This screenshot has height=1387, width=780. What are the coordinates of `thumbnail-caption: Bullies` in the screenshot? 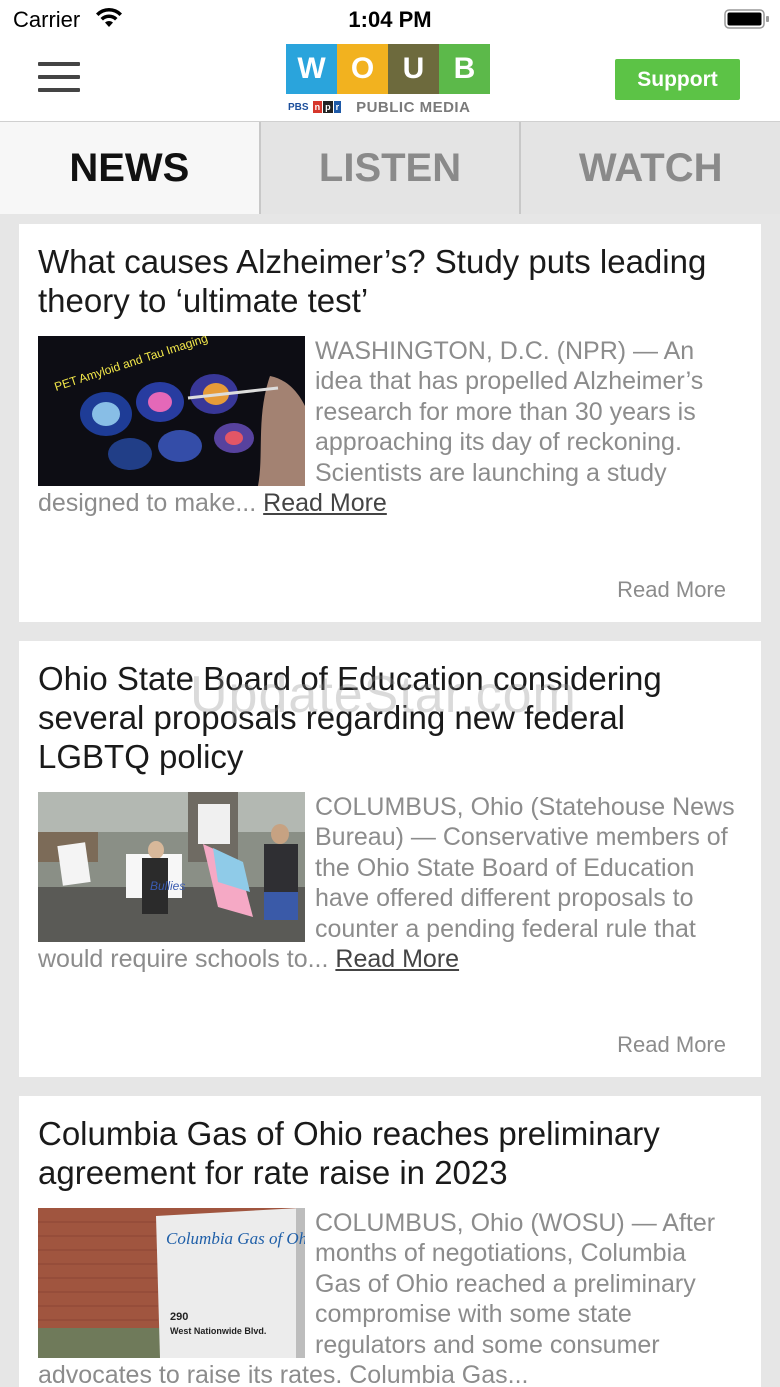 It's located at (167, 886).